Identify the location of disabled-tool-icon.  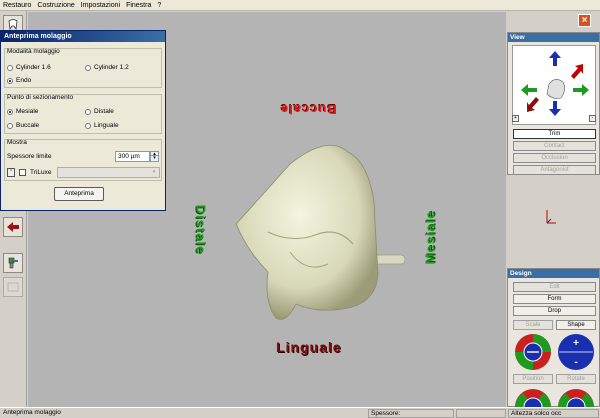
(13, 287).